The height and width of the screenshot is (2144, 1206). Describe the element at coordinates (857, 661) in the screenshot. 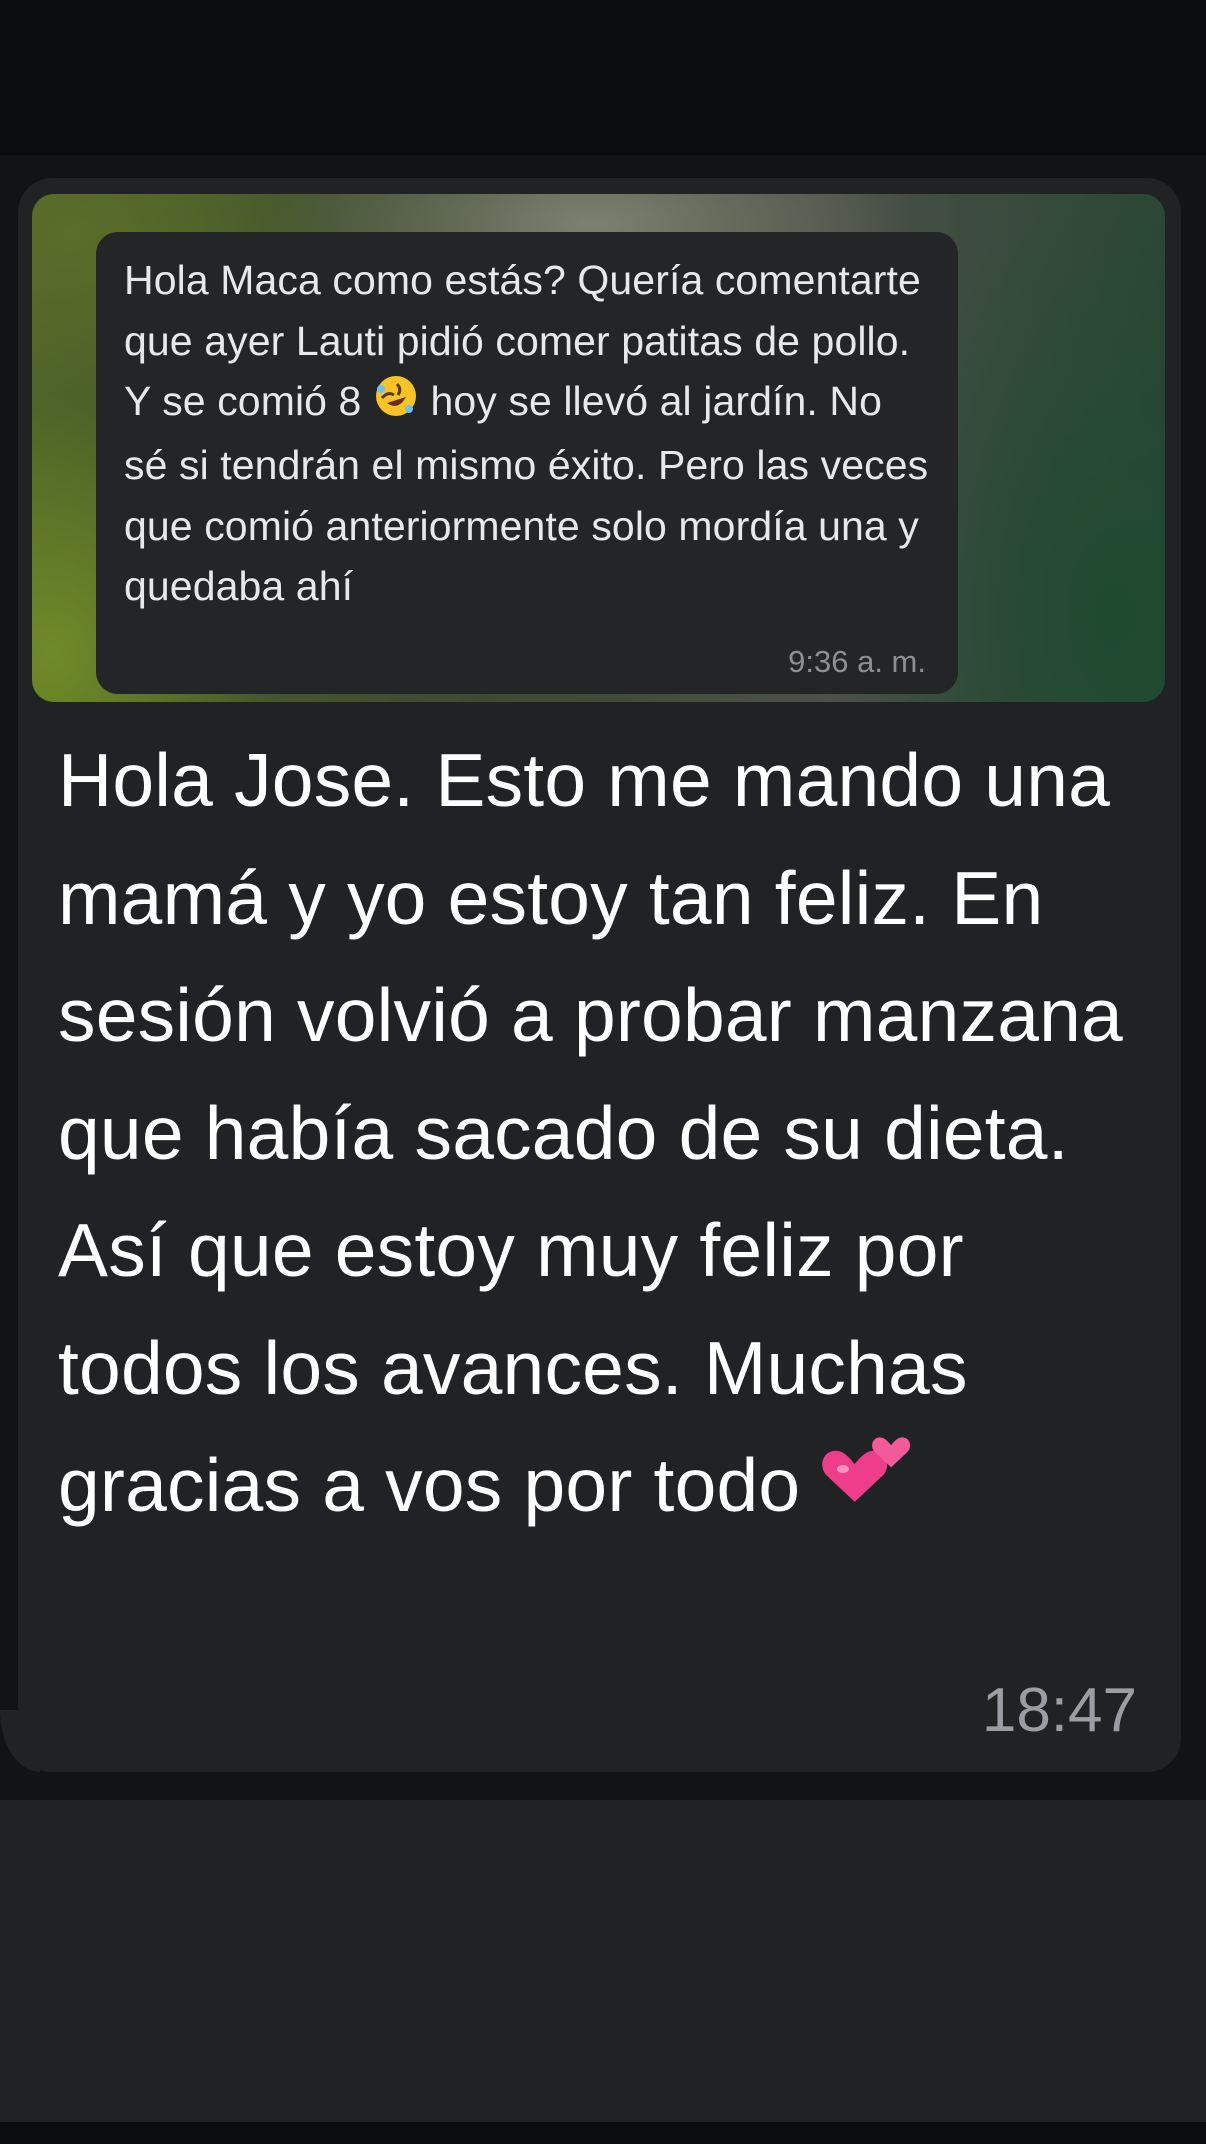

I see `quoted-message-timestamp: 9:36 a. m.` at that location.